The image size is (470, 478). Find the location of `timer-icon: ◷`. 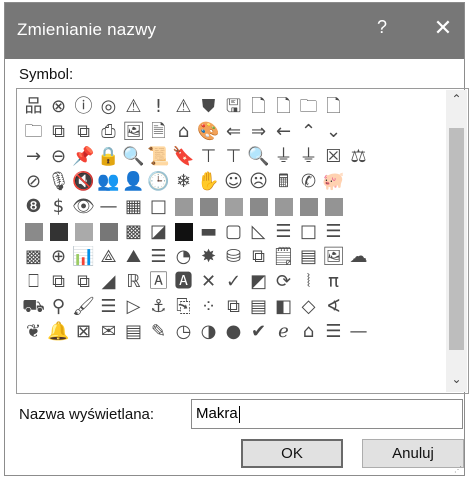

timer-icon: ◷ is located at coordinates (183, 331).